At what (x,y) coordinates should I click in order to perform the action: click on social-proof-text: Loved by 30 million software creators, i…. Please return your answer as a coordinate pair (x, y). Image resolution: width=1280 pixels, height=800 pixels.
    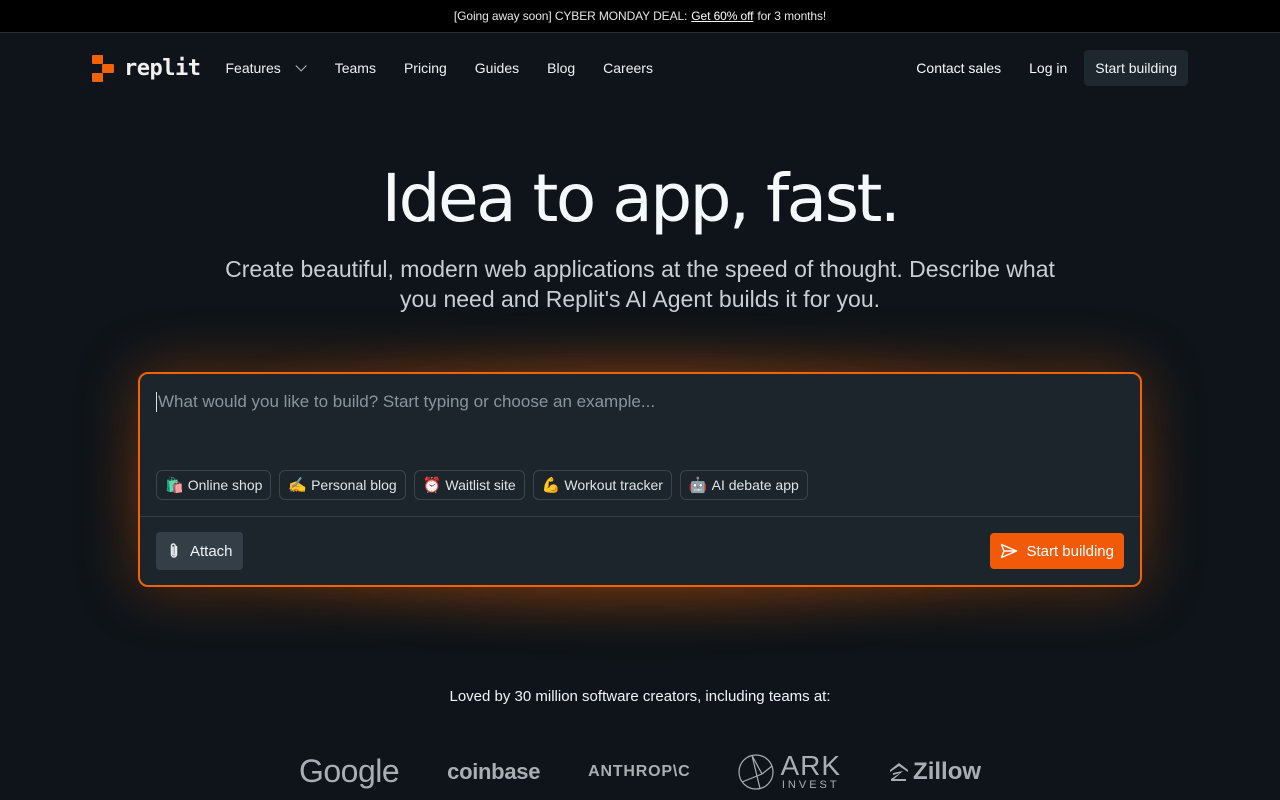
    Looking at the image, I should click on (640, 696).